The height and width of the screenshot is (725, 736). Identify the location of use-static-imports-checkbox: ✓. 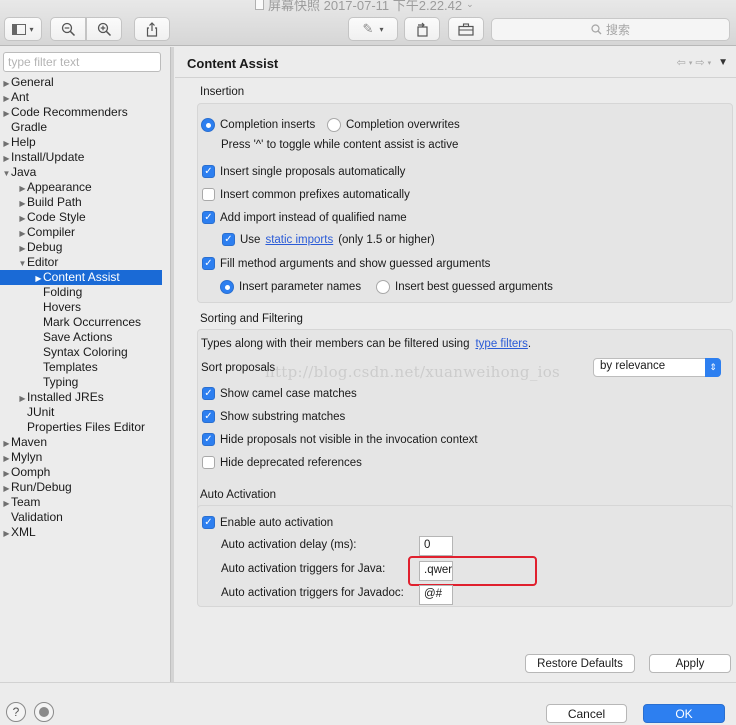
(228, 239).